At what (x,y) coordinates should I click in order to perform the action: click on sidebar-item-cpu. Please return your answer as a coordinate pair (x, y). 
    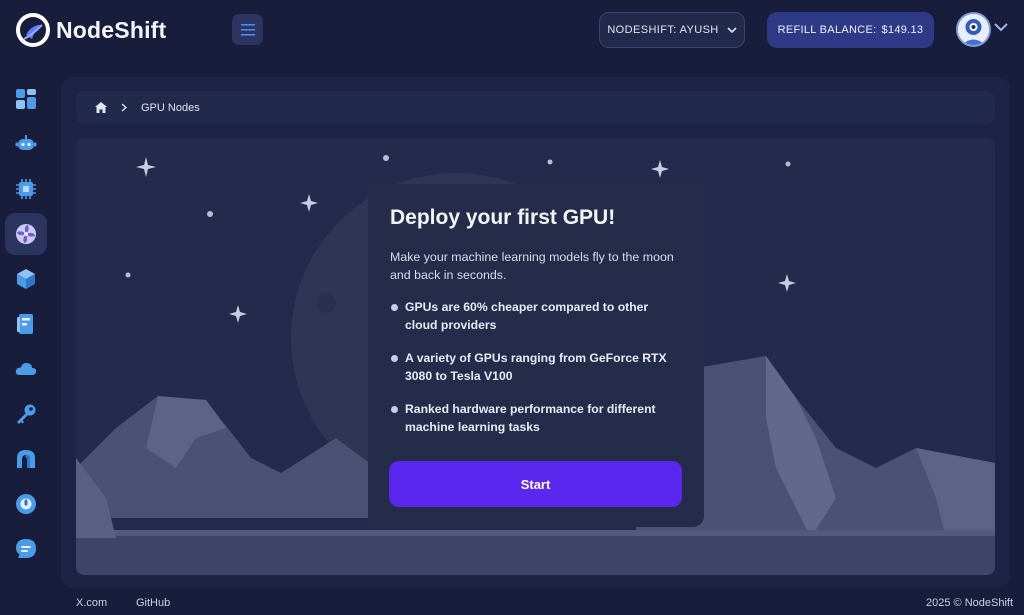
    Looking at the image, I should click on (26, 189).